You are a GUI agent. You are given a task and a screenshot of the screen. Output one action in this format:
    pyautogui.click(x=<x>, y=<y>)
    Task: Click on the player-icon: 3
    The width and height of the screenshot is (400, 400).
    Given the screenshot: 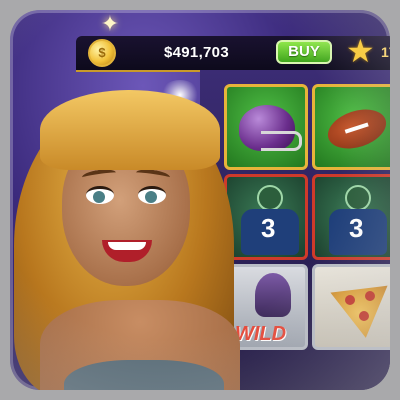 What is the action you would take?
    pyautogui.click(x=357, y=221)
    